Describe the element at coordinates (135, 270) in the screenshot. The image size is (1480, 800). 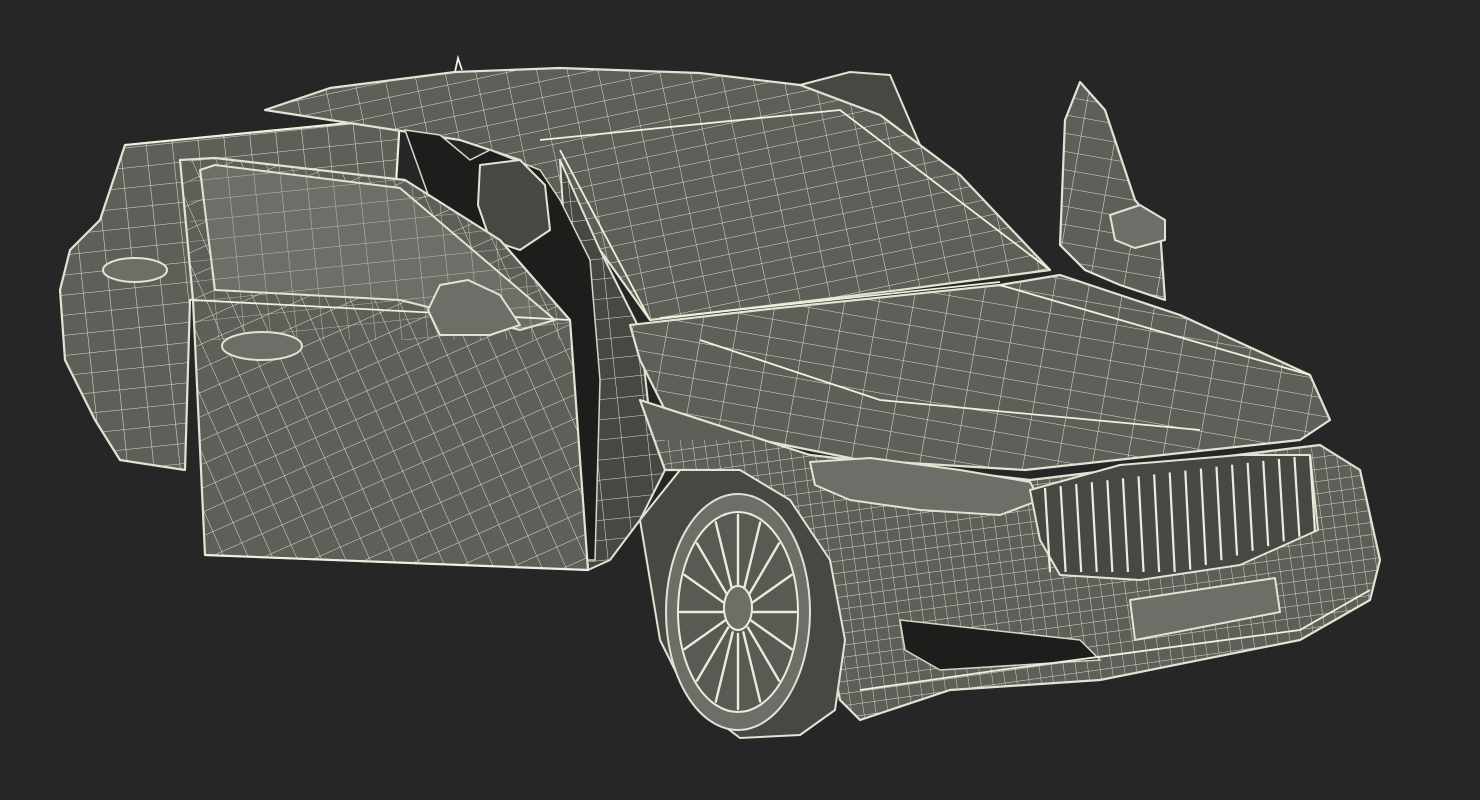
I see `rear-door-handle` at that location.